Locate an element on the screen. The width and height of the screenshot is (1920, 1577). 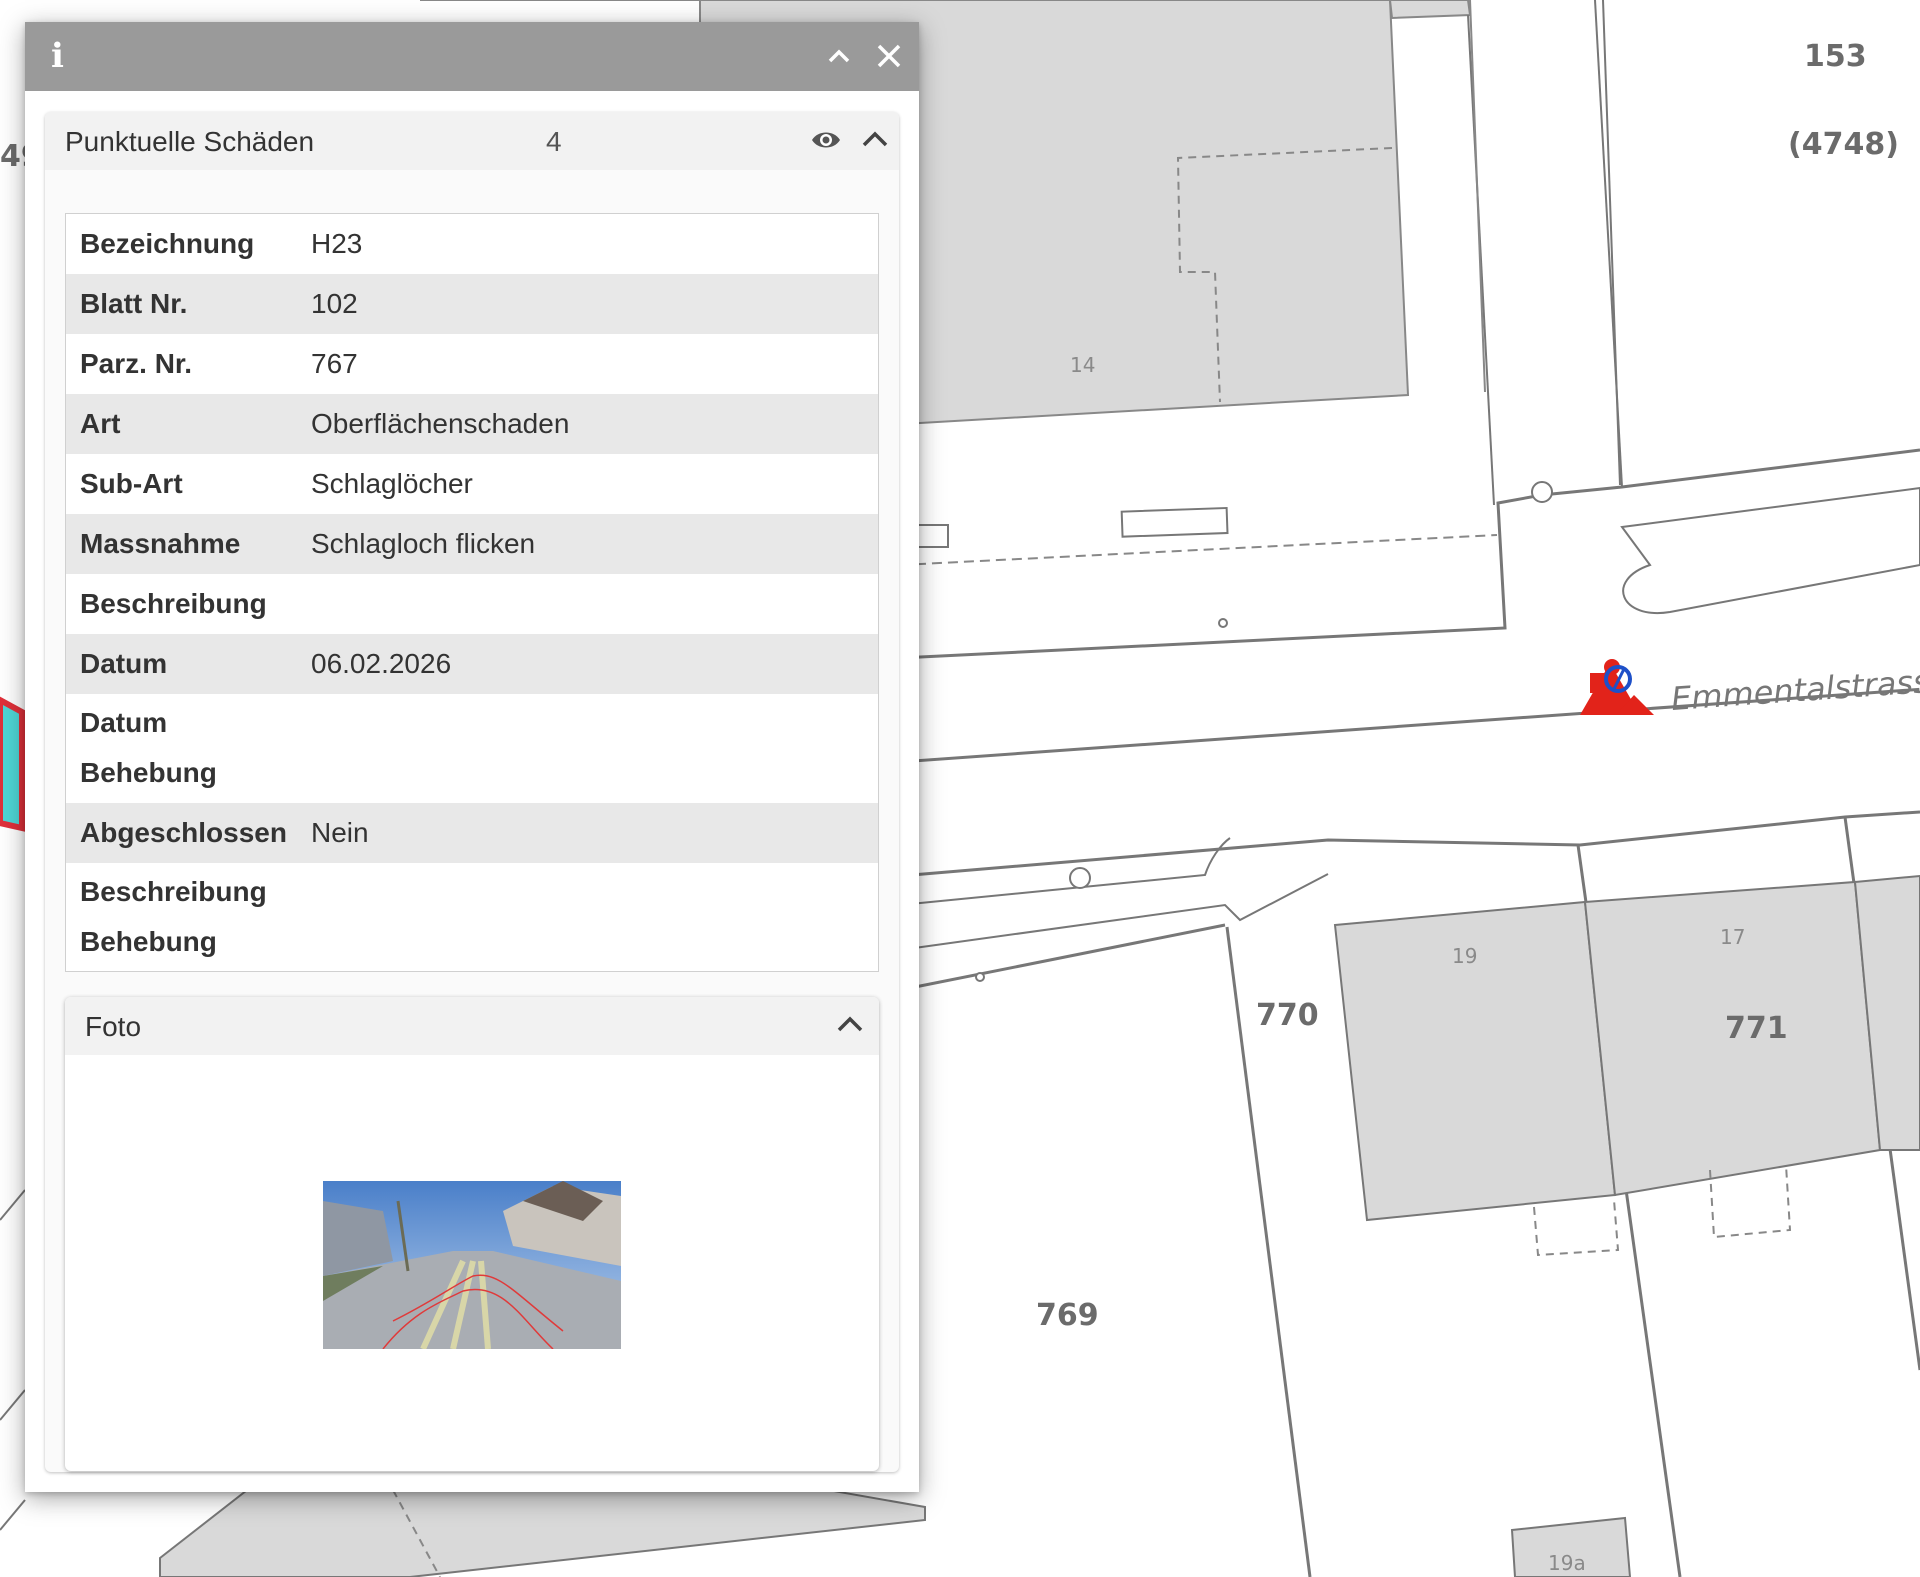
layer-title: Punktuelle Schäden is located at coordinates (190, 141).